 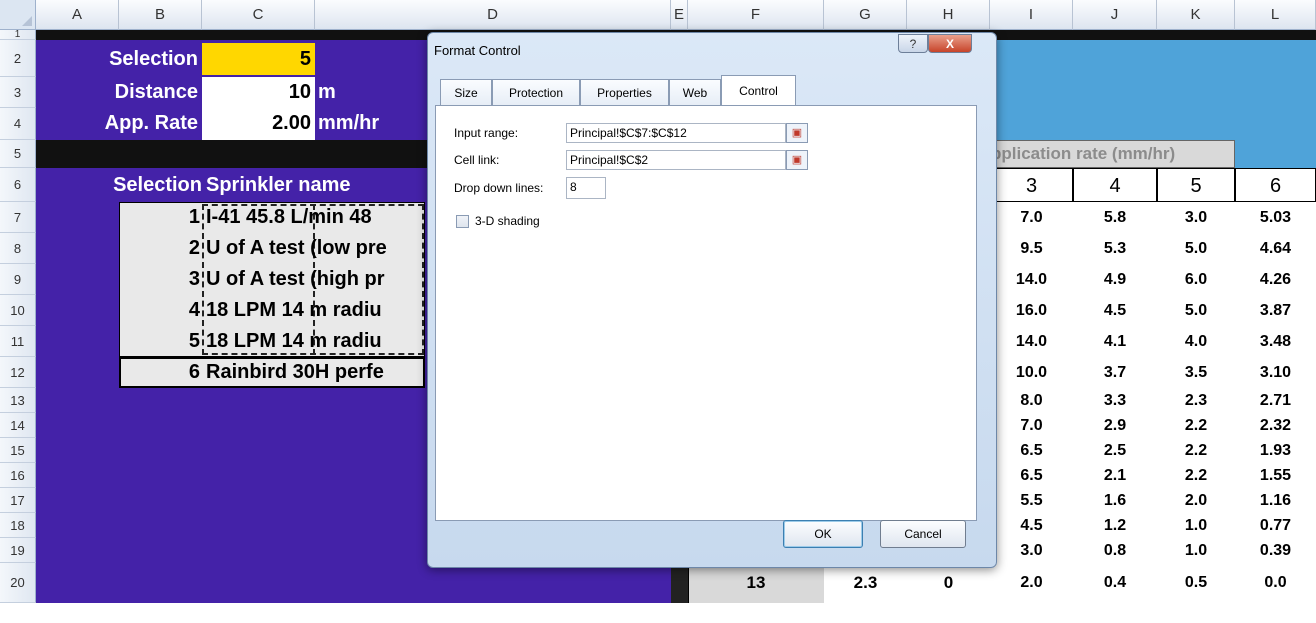 I want to click on row-header-7: 7, so click(x=18, y=217).